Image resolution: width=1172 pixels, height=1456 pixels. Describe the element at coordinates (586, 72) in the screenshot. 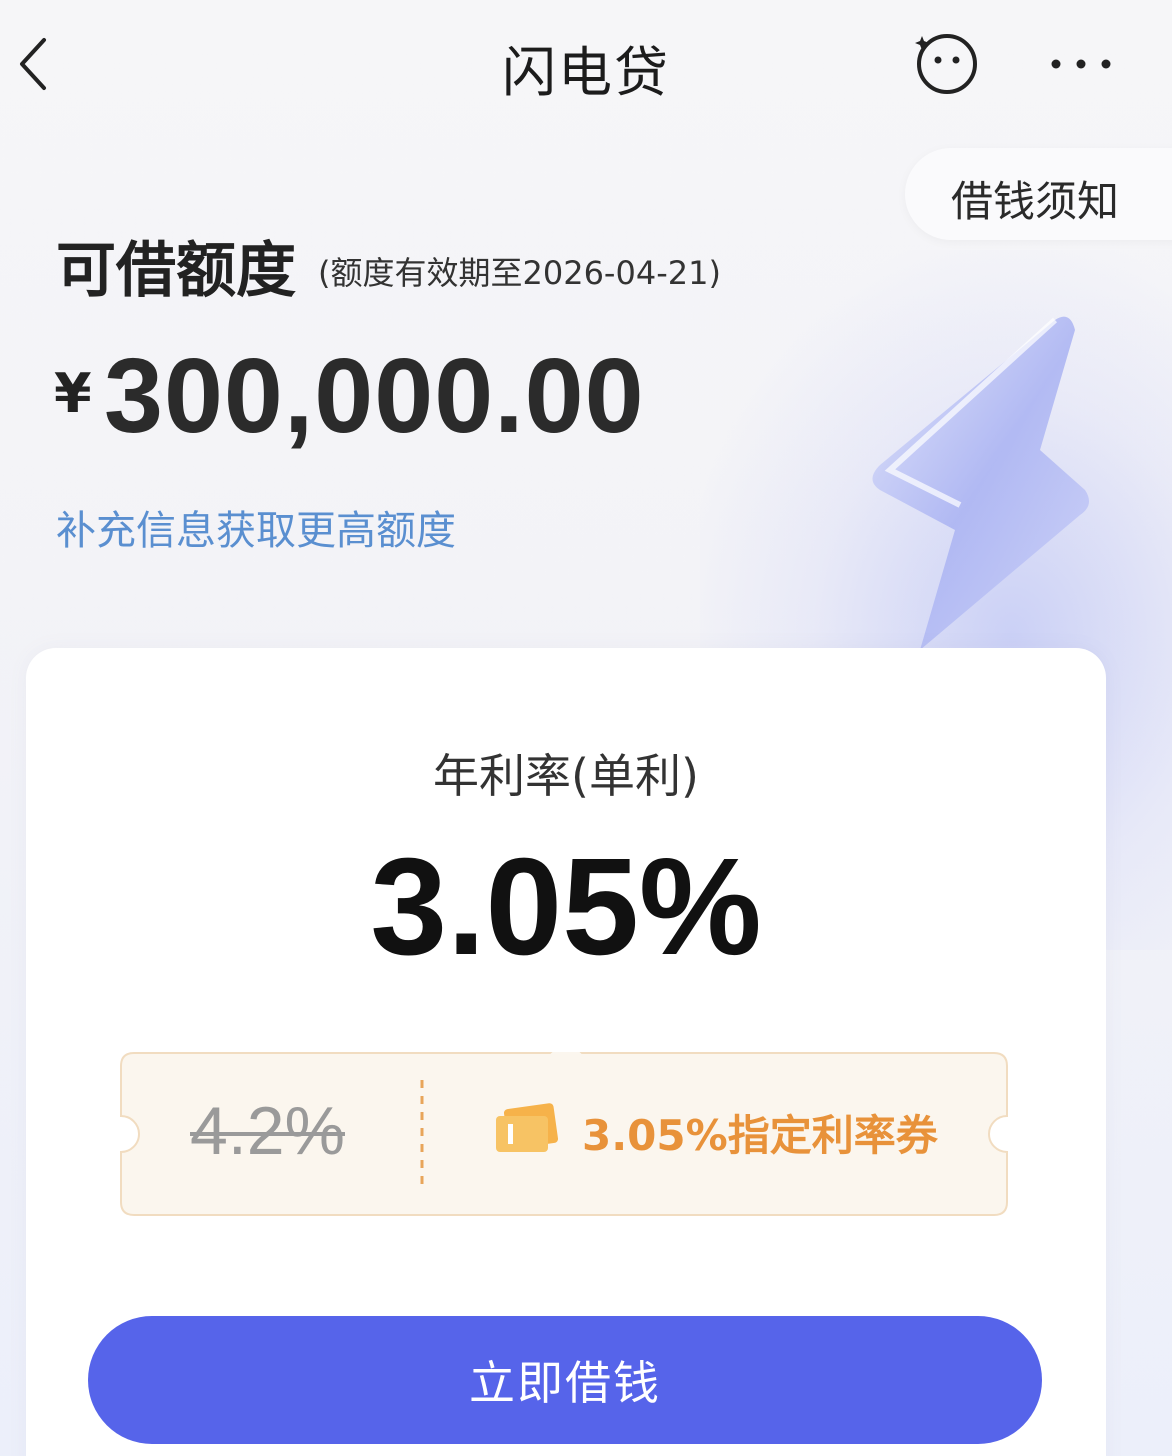

I see `page-title: 闪电贷` at that location.